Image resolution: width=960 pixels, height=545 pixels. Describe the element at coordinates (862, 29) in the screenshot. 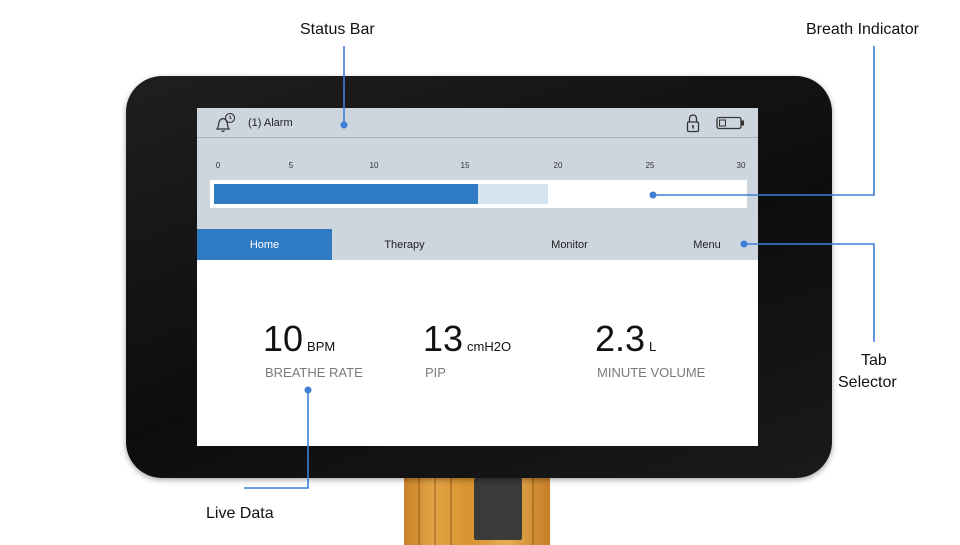

I see `annotation-breath-indicator: Breath Indicator` at that location.